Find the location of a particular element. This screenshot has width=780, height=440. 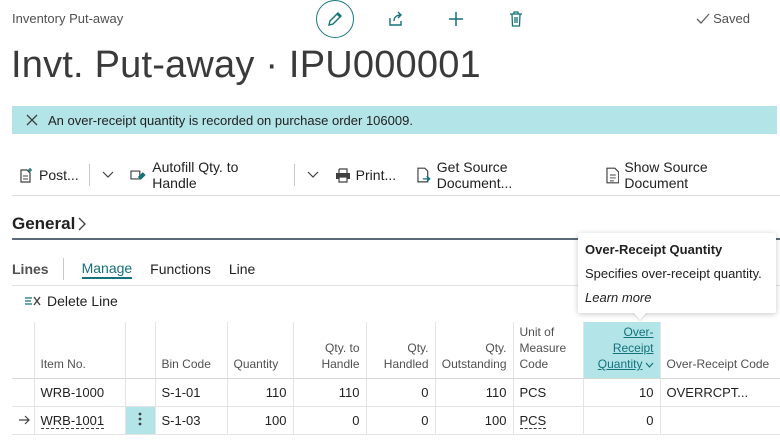

tab-line: Line is located at coordinates (242, 269).